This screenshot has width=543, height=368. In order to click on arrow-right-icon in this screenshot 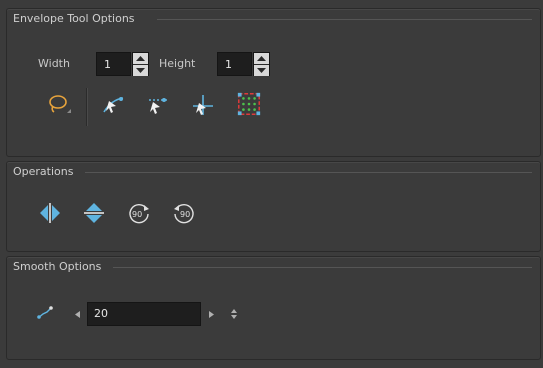, I will do `click(211, 314)`.